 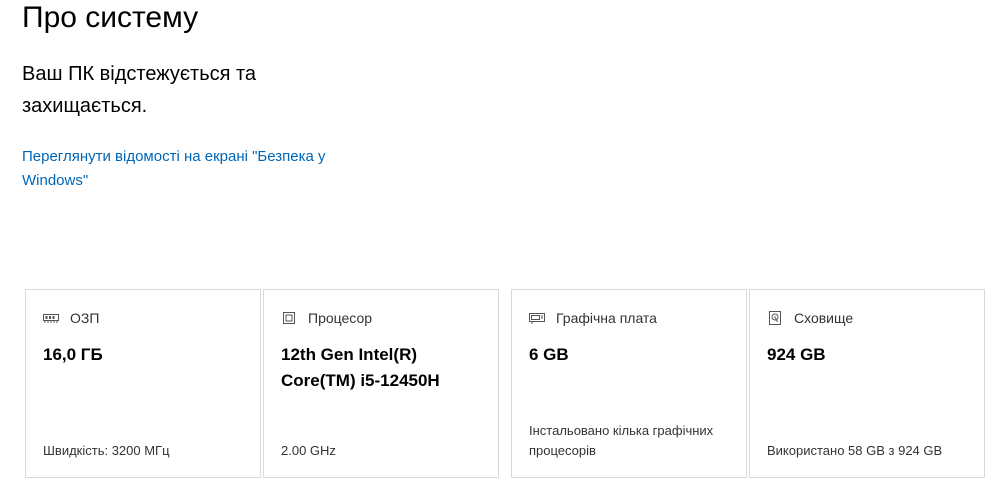 I want to click on graphics-card-header: Графічна плата, so click(x=593, y=318).